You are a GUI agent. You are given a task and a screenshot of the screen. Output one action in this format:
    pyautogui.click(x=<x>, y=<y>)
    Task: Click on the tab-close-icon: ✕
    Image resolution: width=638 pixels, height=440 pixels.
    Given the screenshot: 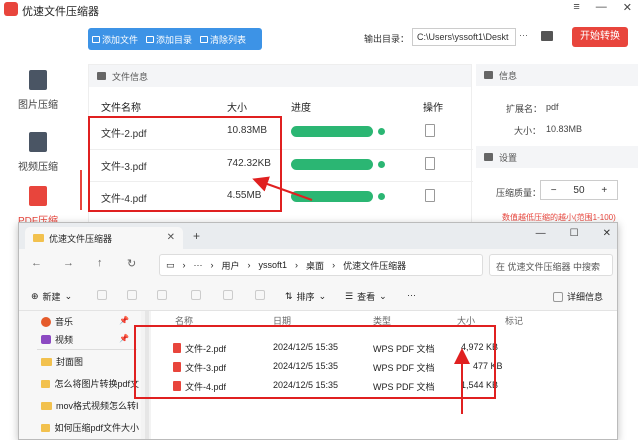 What is the action you would take?
    pyautogui.click(x=171, y=237)
    